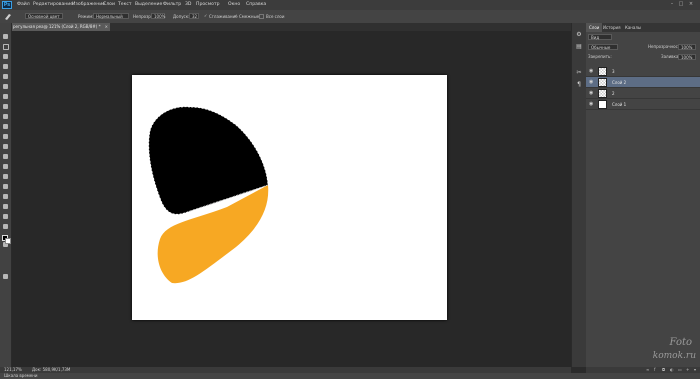 This screenshot has width=700, height=379. Describe the element at coordinates (148, 4) in the screenshot. I see `menu-select: Выделение` at that location.